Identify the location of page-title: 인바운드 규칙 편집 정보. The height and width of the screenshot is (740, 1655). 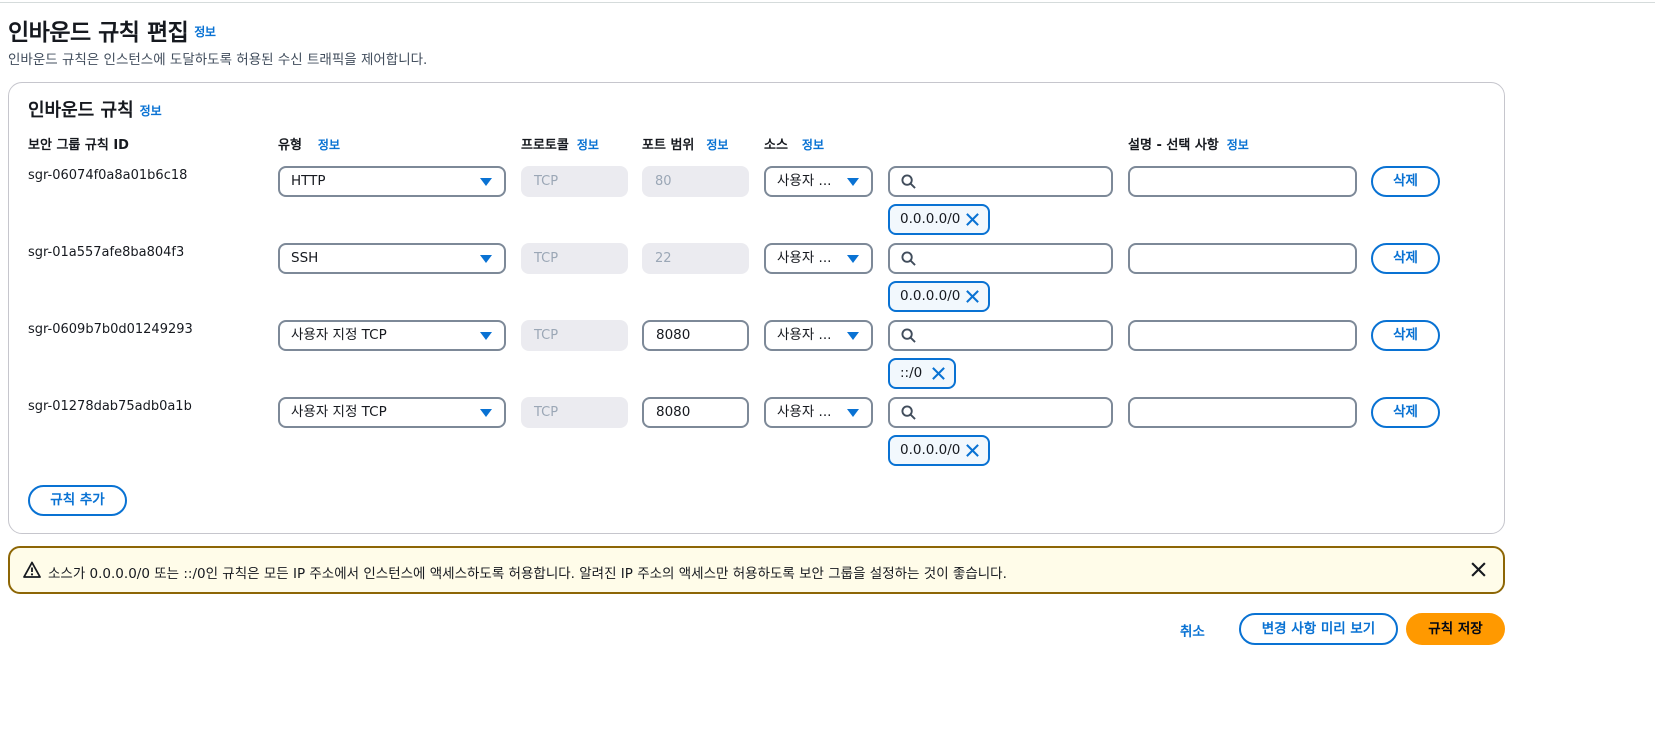
(112, 30).